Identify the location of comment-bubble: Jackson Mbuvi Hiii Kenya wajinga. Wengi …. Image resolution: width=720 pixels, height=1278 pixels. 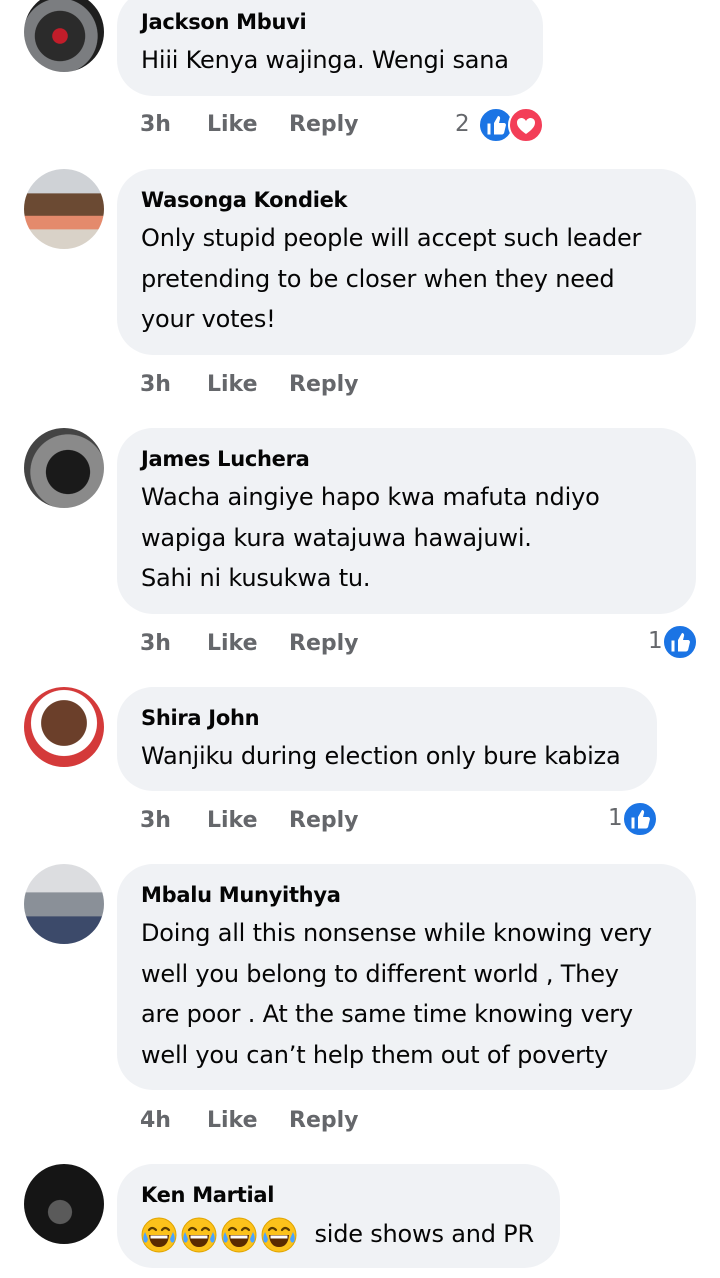
(330, 48).